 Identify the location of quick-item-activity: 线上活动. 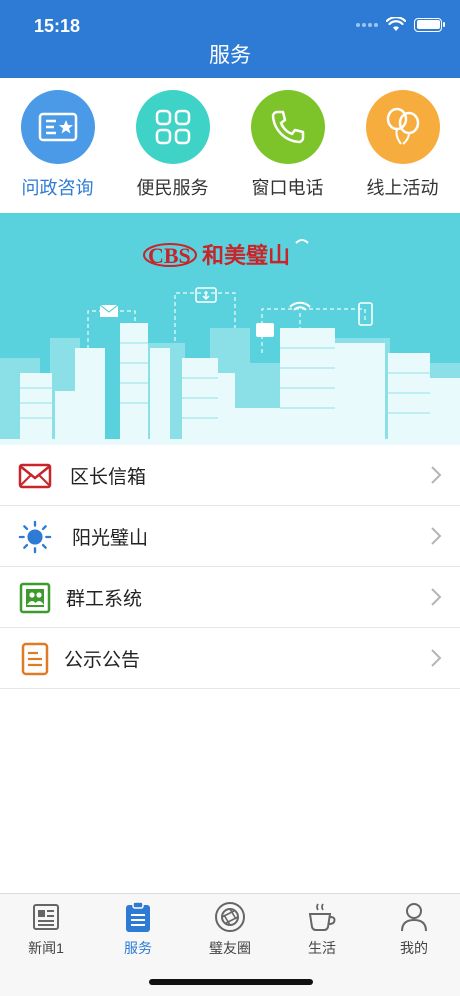
(402, 145).